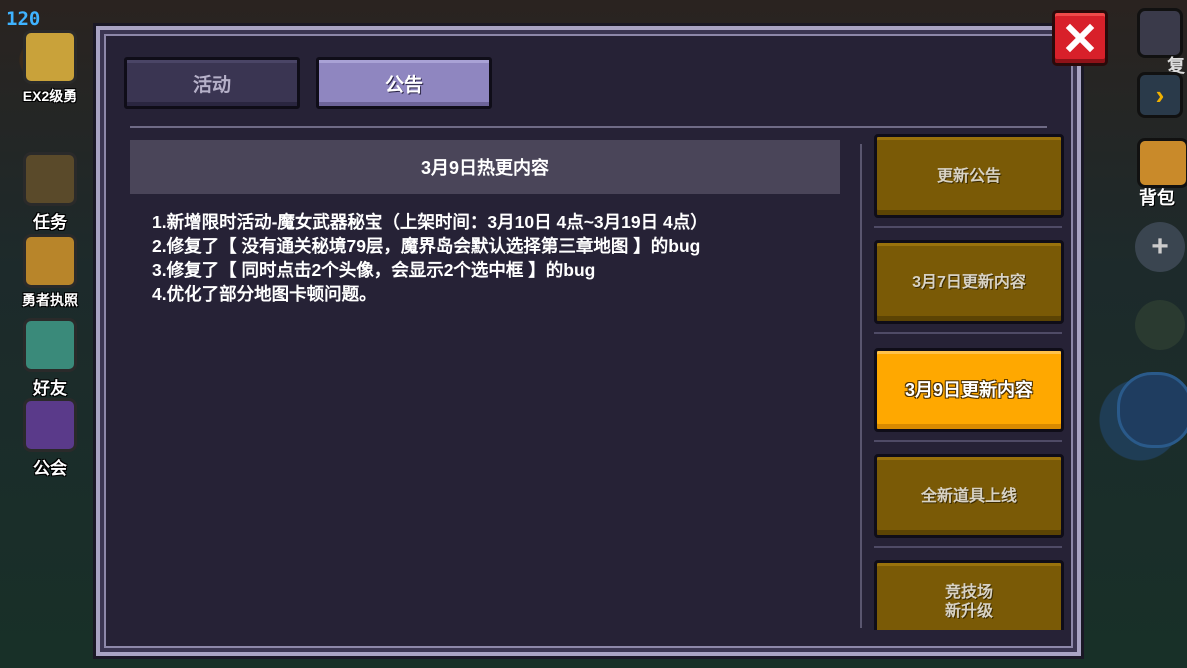  Describe the element at coordinates (968, 611) in the screenshot. I see `notice-item-label-line2: 新升级` at that location.